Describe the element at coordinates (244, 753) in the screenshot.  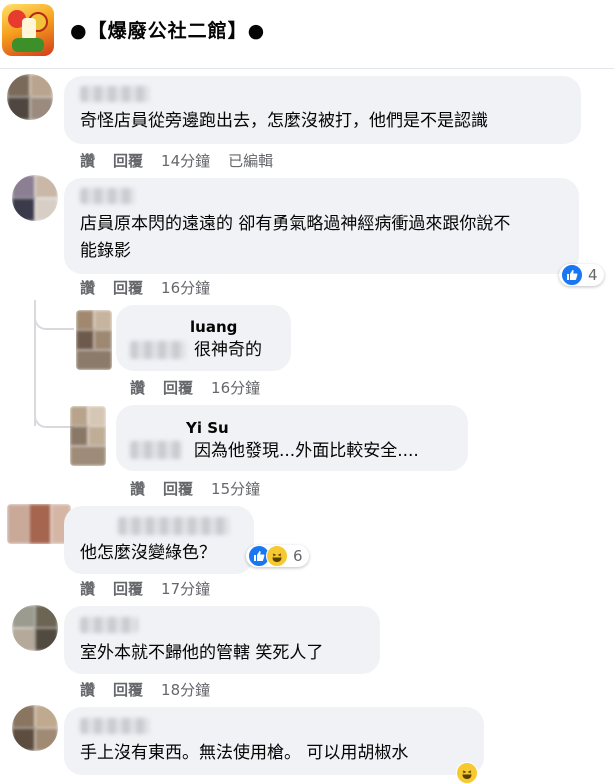
I see `comment-text: 手上沒有東西。無法使用槍。 可以用胡椒水` at that location.